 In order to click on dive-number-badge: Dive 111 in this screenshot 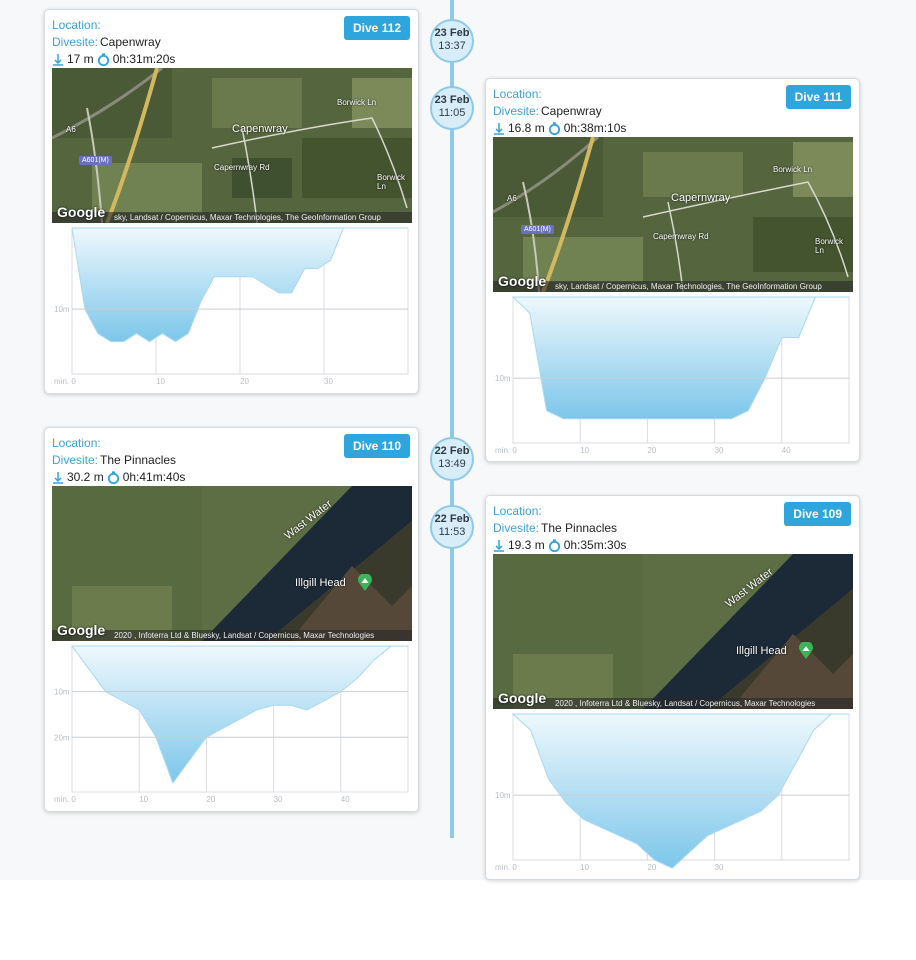, I will do `click(818, 97)`.